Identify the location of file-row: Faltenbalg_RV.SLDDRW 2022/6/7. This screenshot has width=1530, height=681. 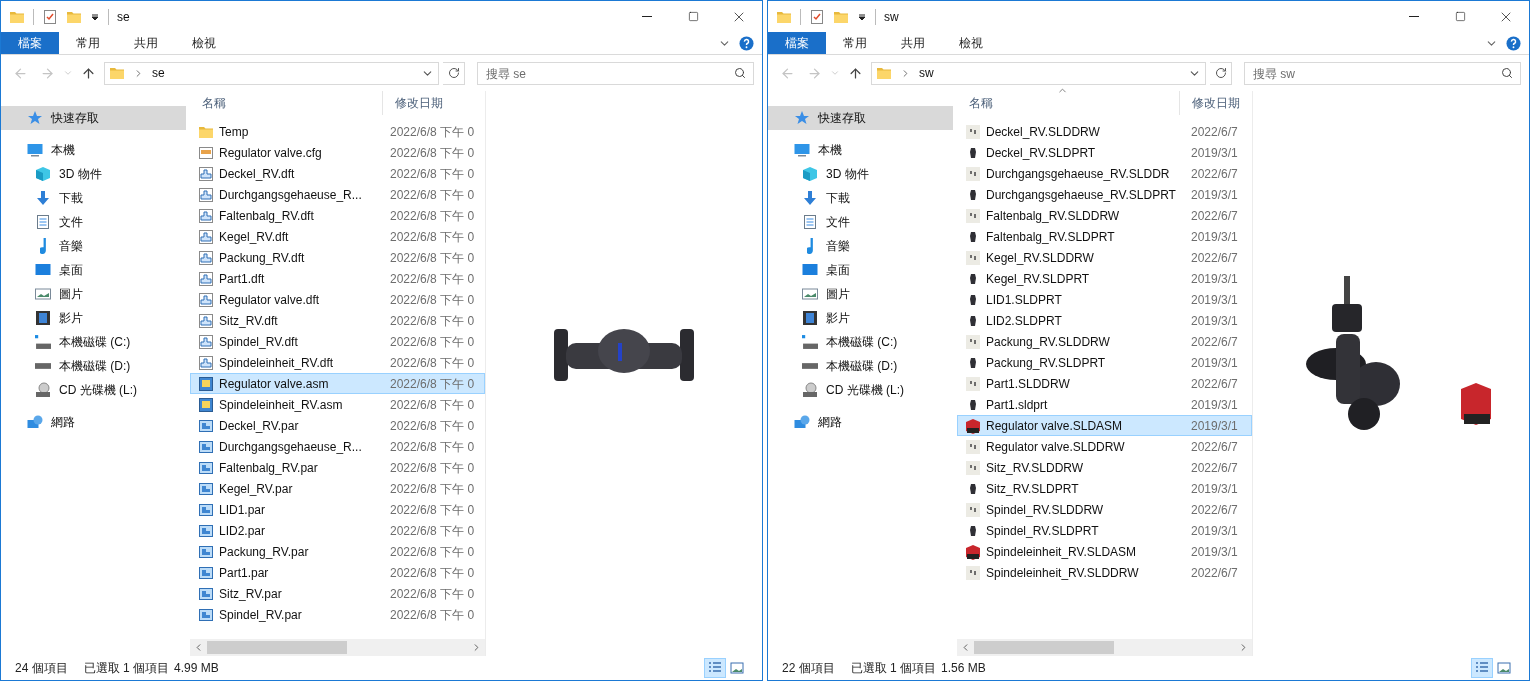
(1104, 215).